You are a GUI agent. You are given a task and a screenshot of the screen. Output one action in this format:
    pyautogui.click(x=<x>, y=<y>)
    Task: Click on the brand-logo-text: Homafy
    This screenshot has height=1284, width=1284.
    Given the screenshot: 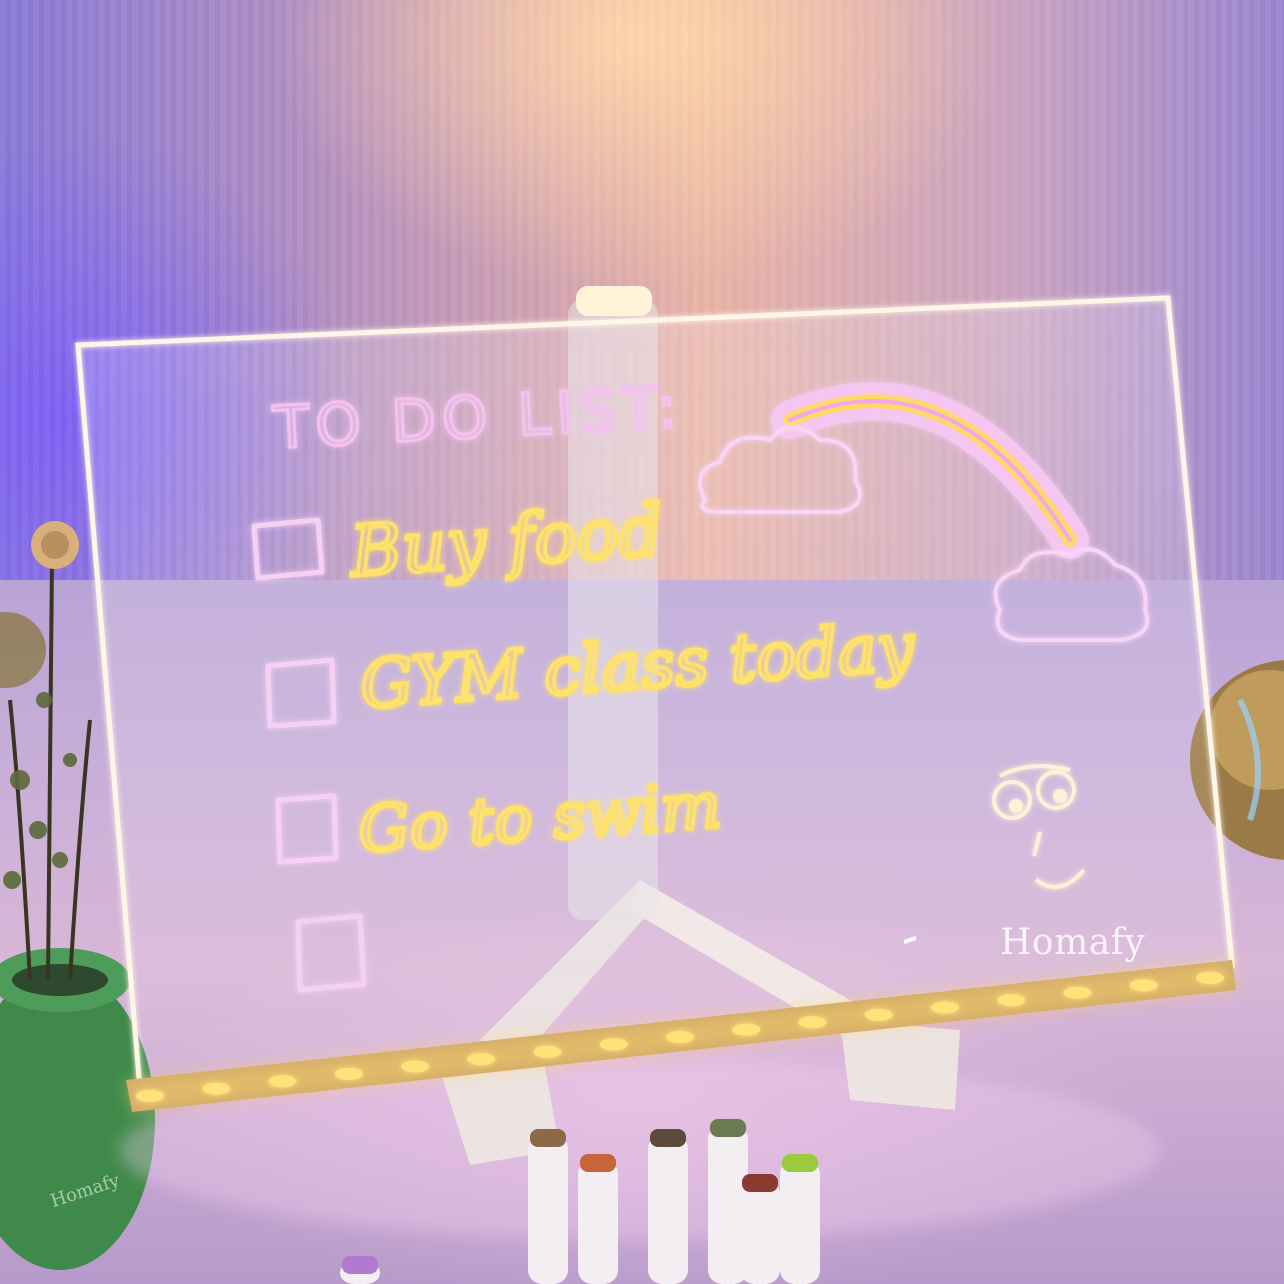 What is the action you would take?
    pyautogui.click(x=1073, y=942)
    